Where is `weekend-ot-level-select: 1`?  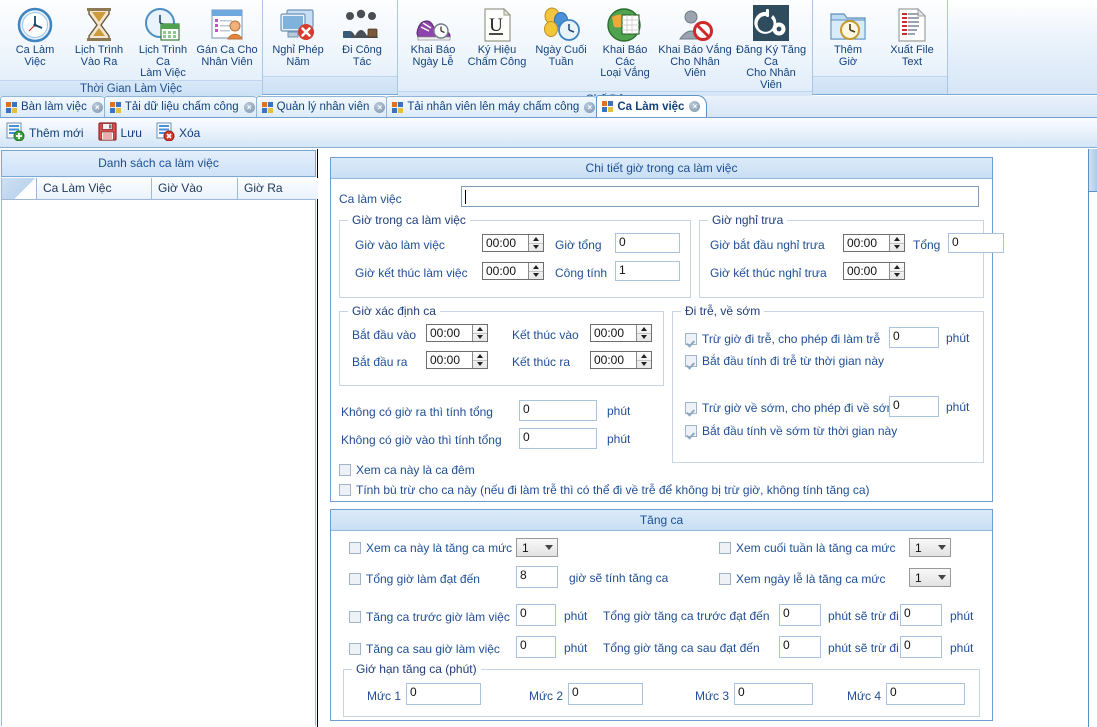
weekend-ot-level-select: 1 is located at coordinates (930, 547).